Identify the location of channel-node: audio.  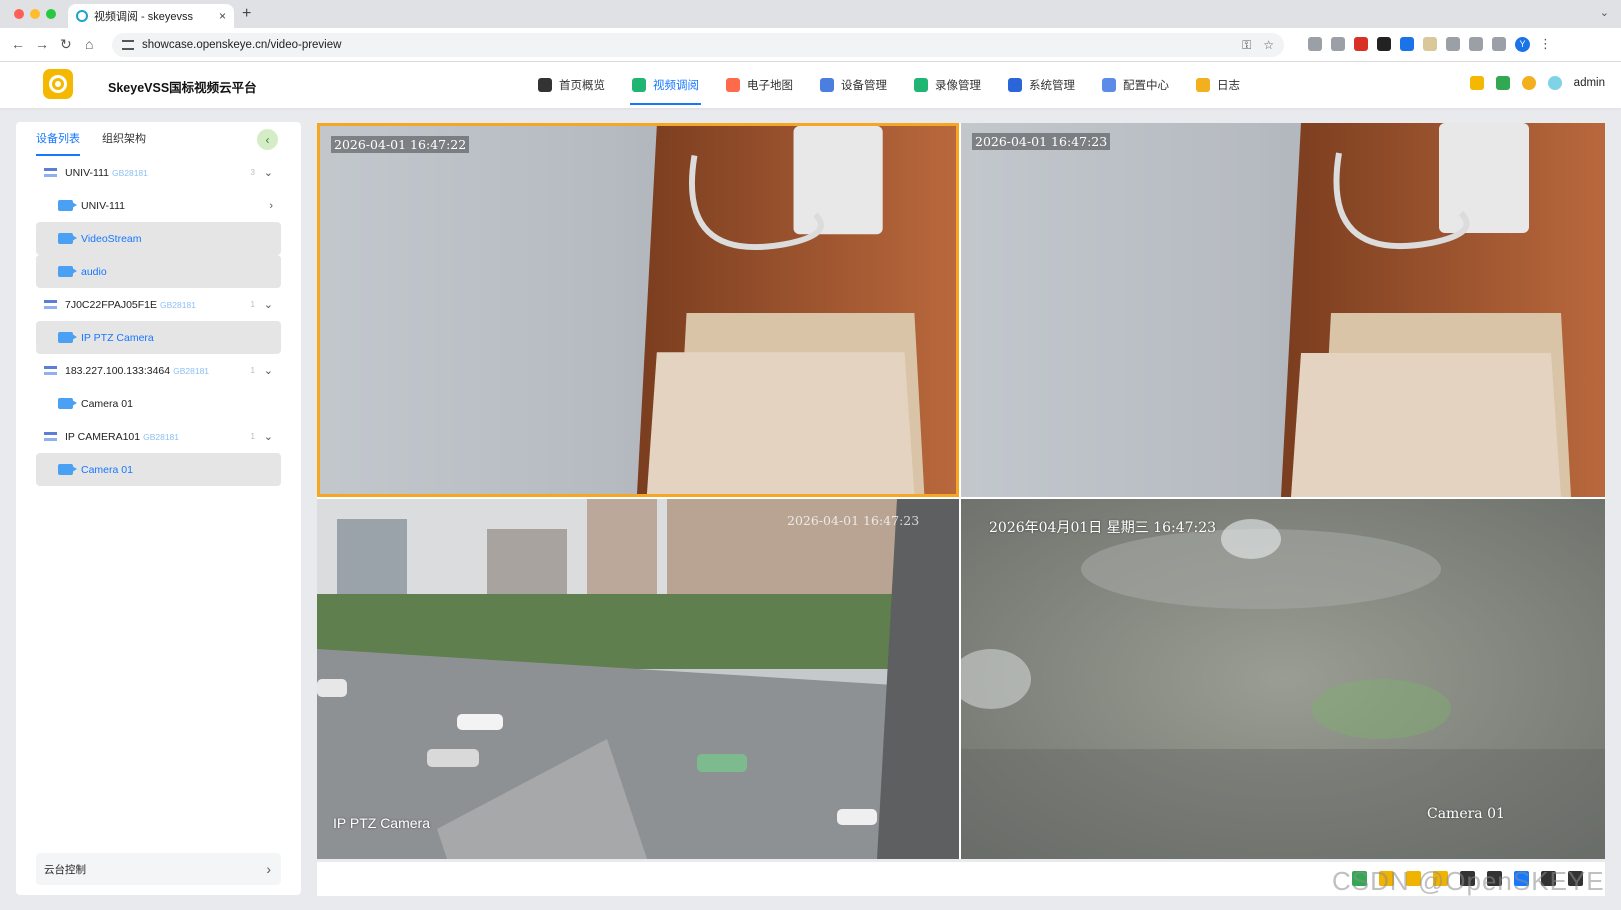
(158, 271).